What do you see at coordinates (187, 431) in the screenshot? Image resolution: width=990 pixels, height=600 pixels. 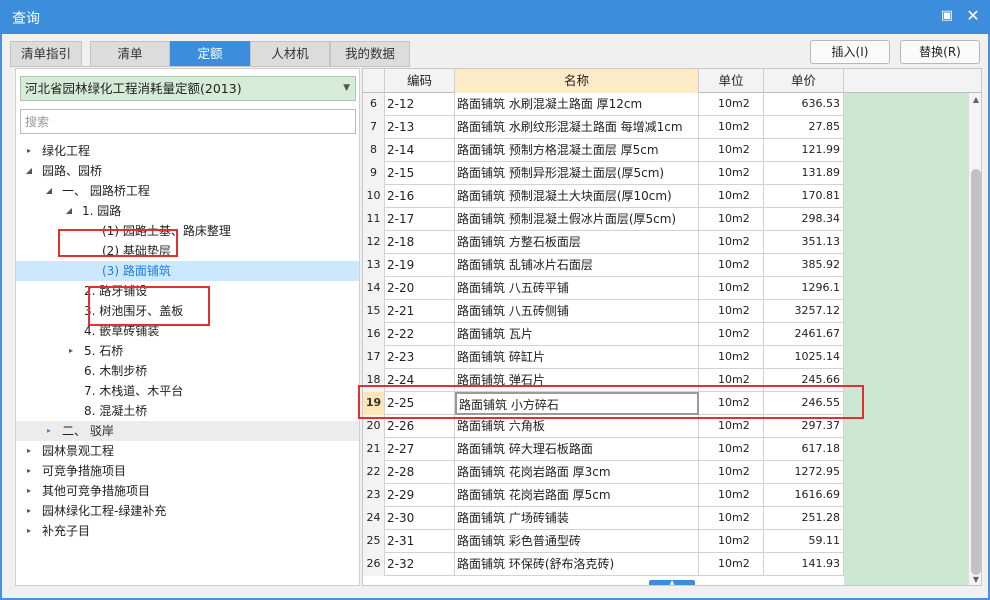 I see `tree-node-revetment: ▸ 二、 驳岸` at bounding box center [187, 431].